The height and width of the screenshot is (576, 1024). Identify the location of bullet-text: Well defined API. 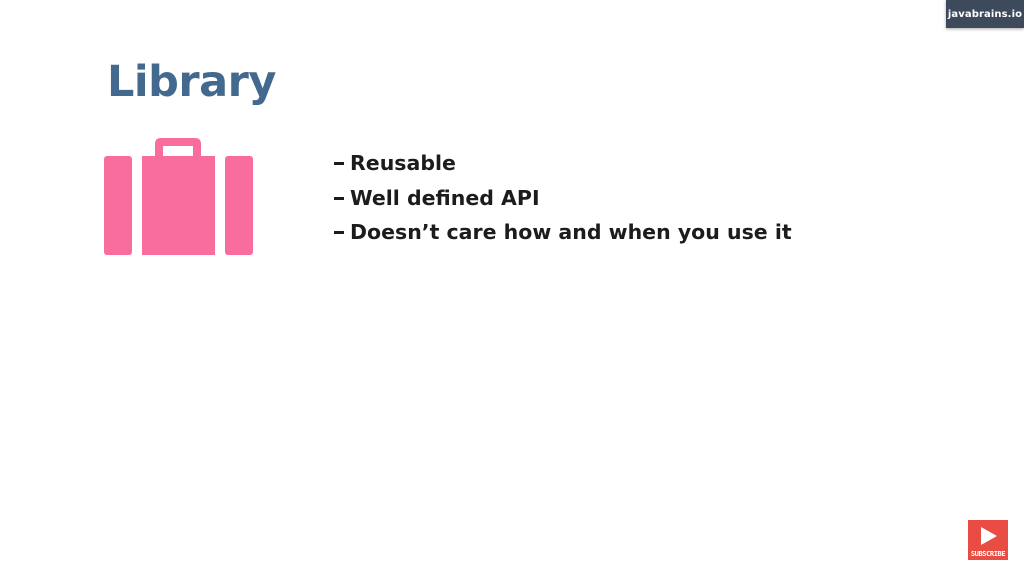
(445, 197).